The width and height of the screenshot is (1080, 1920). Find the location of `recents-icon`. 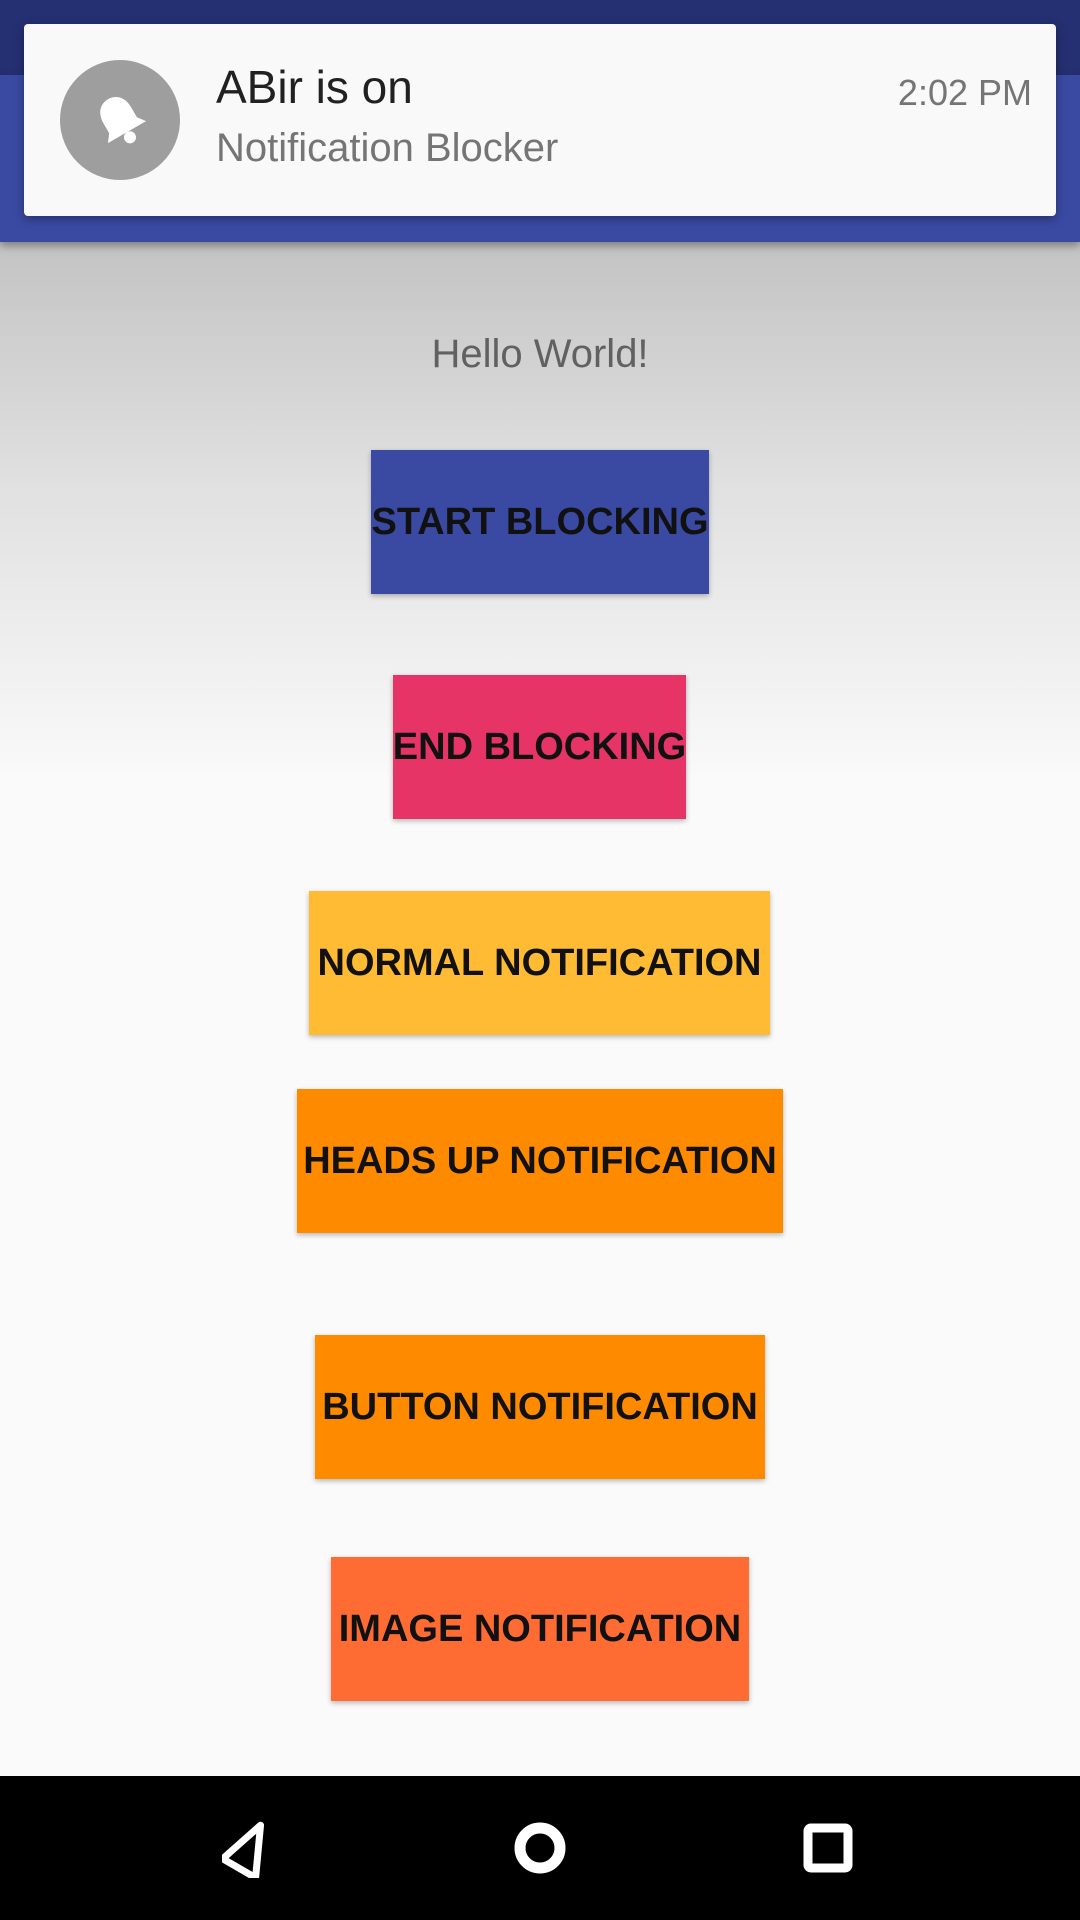

recents-icon is located at coordinates (828, 1848).